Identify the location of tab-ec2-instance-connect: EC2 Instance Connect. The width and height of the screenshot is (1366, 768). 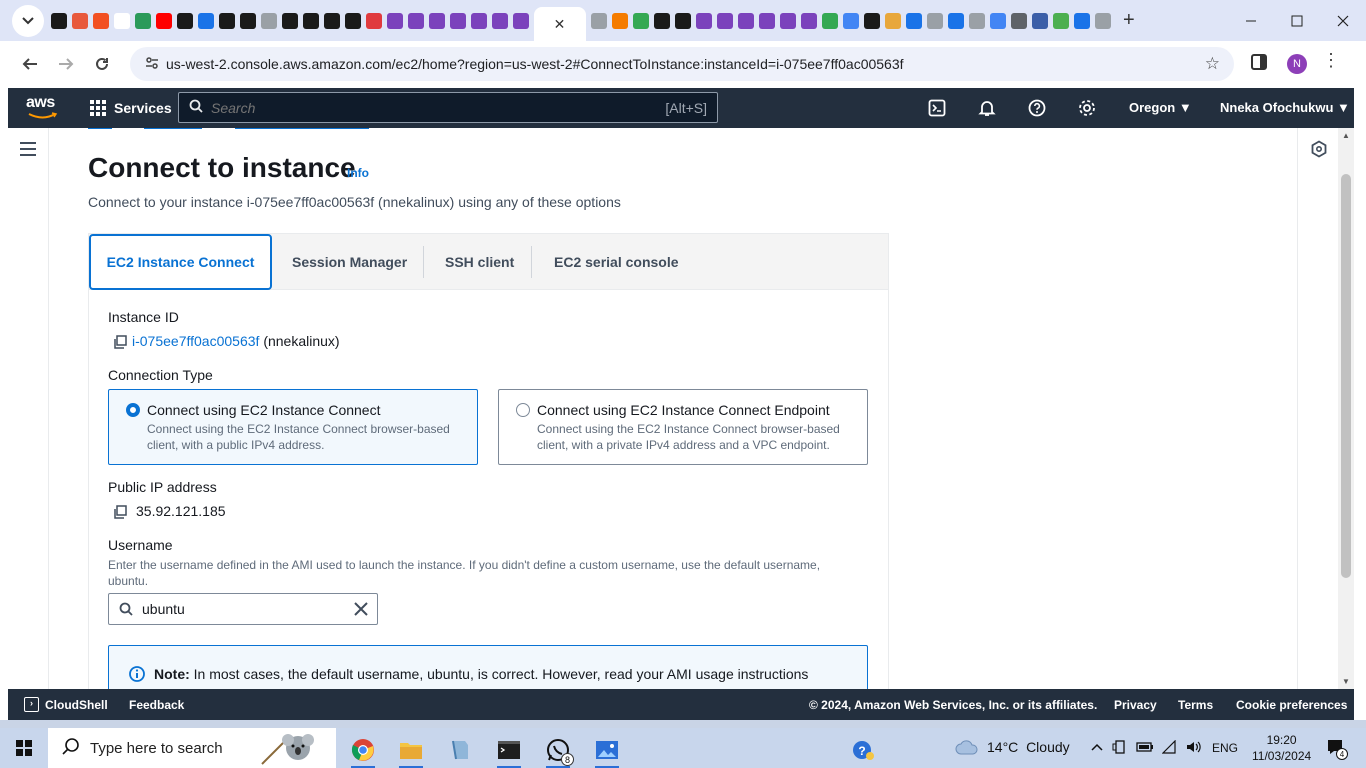
(180, 262).